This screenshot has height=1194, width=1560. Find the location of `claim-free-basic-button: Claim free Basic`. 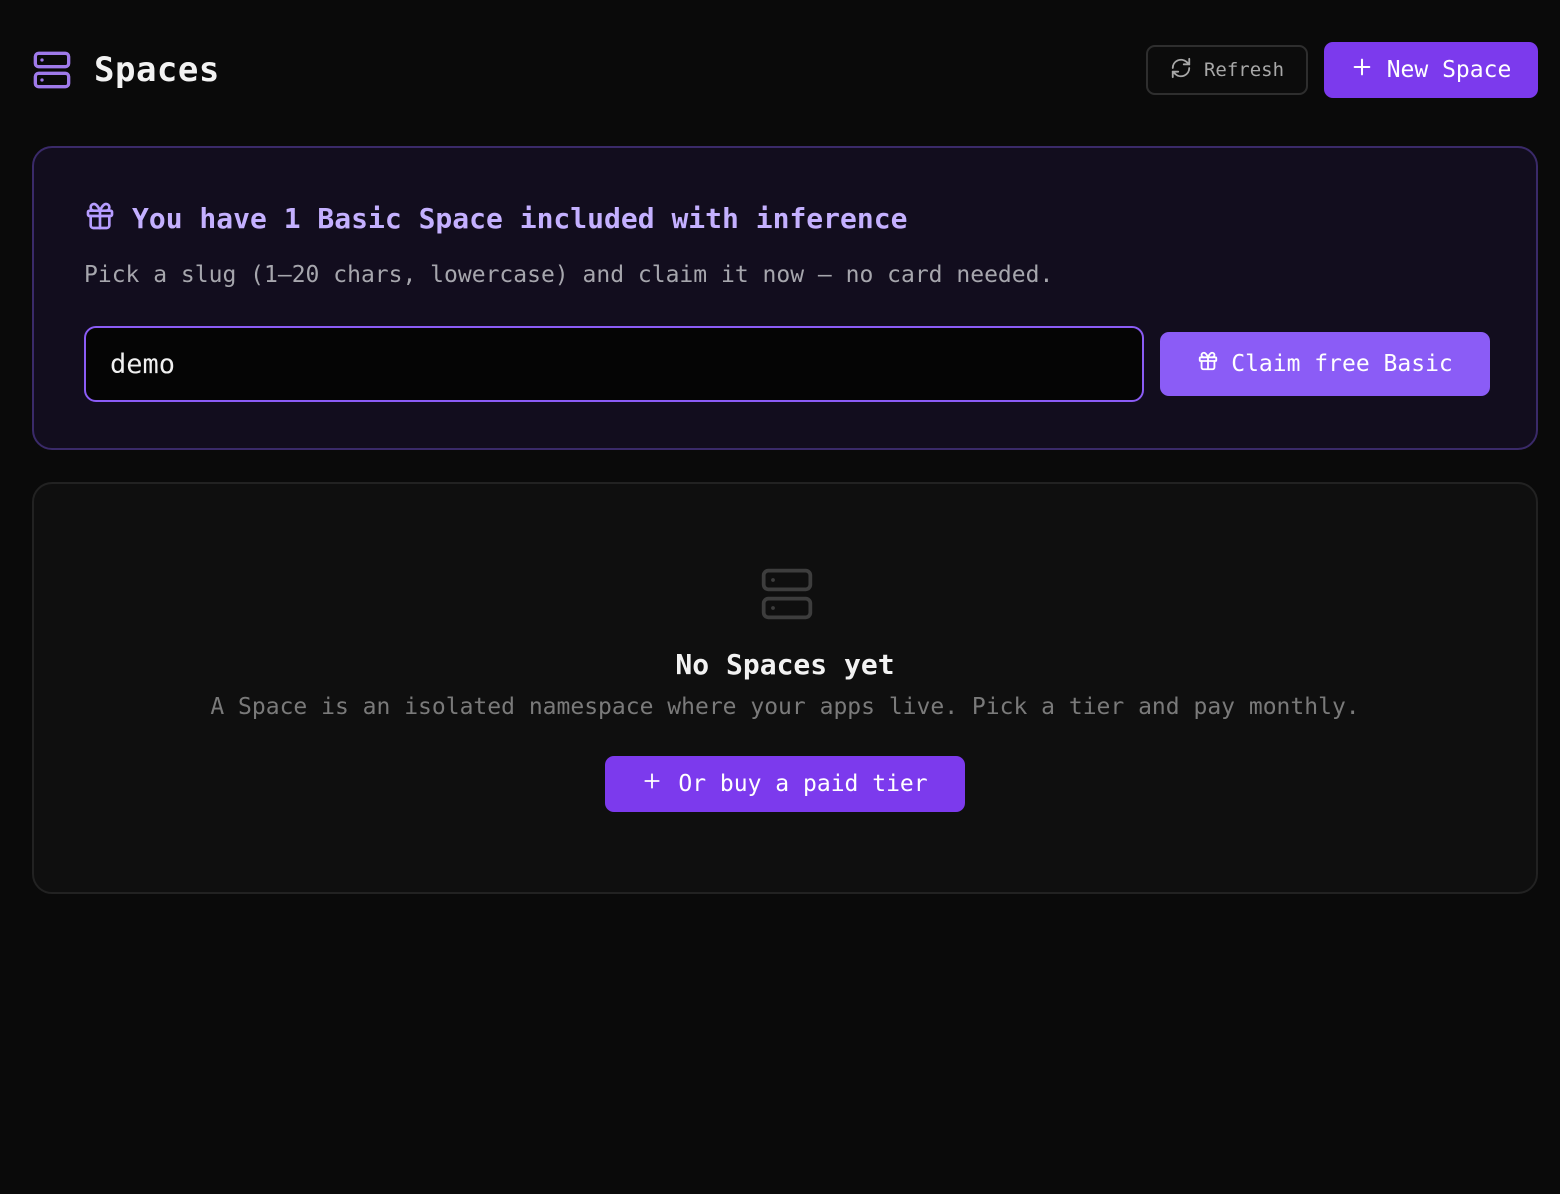

claim-free-basic-button: Claim free Basic is located at coordinates (1325, 364).